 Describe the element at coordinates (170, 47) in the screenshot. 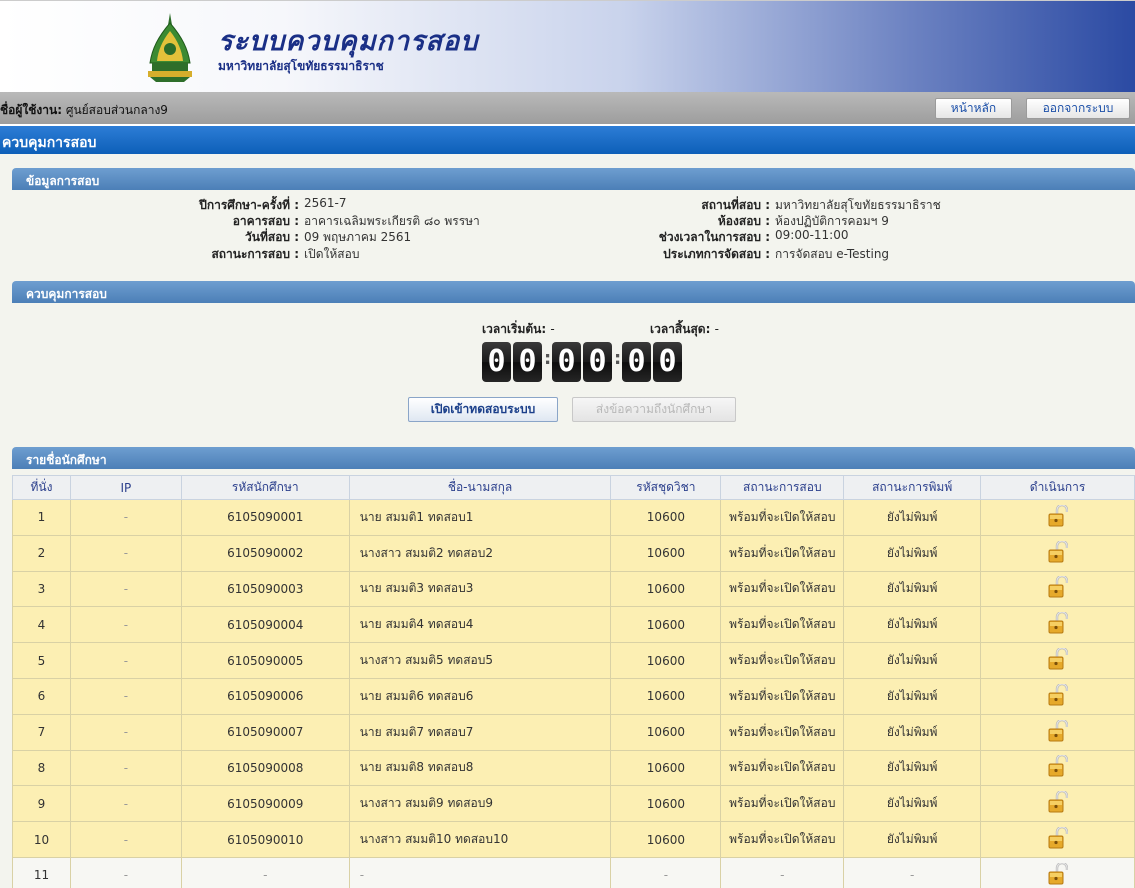

I see `university-logo` at that location.